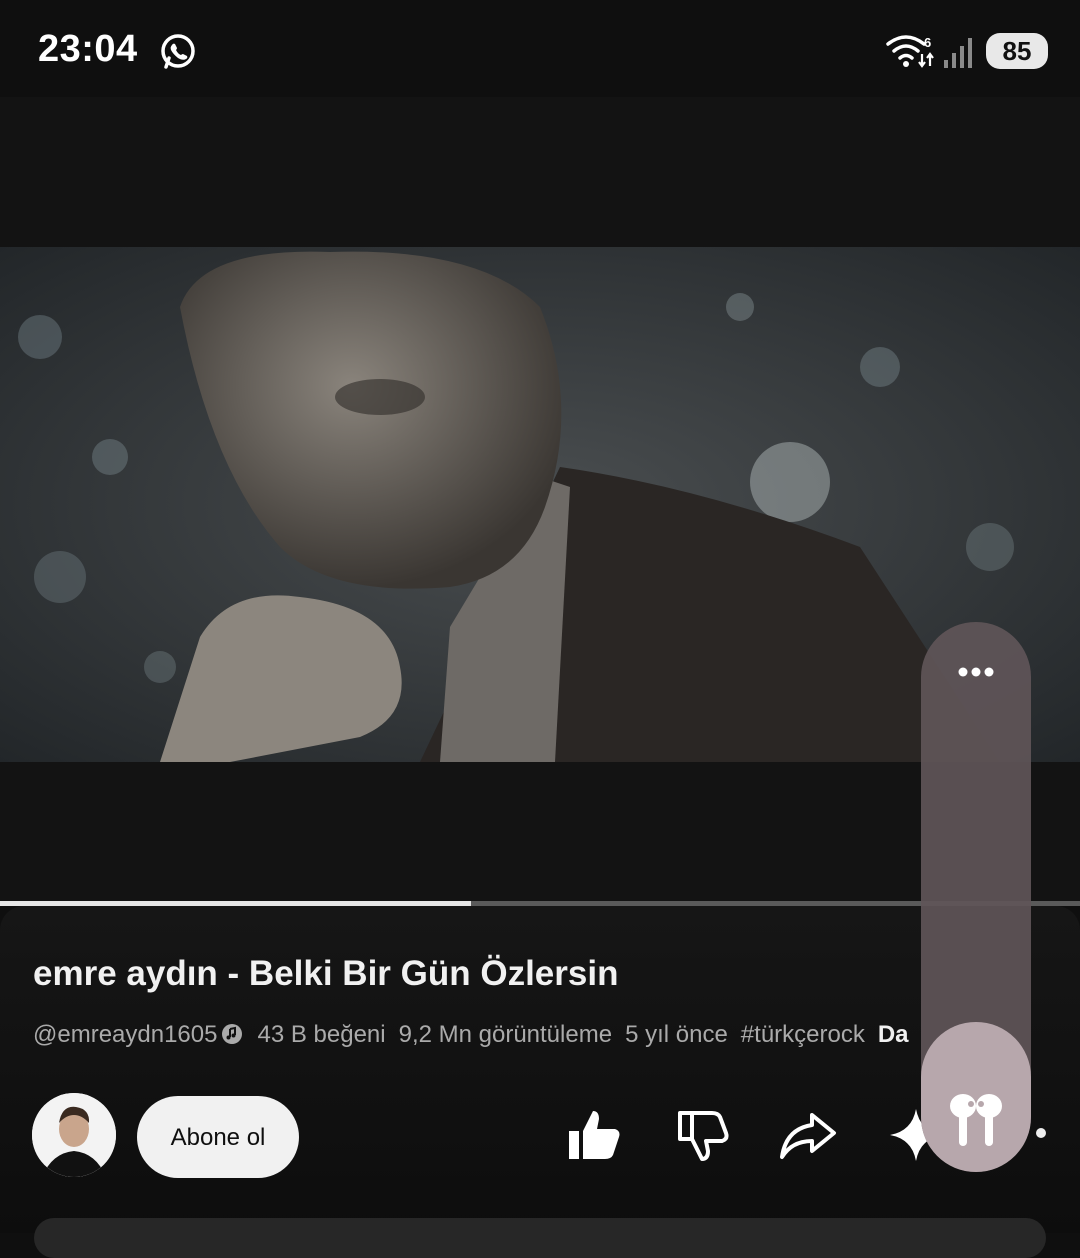 The image size is (1080, 1258). What do you see at coordinates (232, 1034) in the screenshot?
I see `verified-music-icon` at bounding box center [232, 1034].